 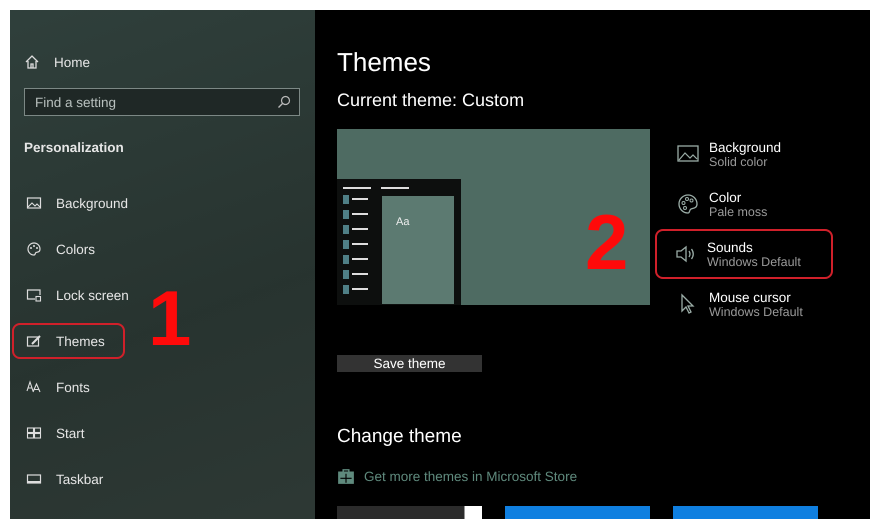 I want to click on background-icon, so click(x=34, y=203).